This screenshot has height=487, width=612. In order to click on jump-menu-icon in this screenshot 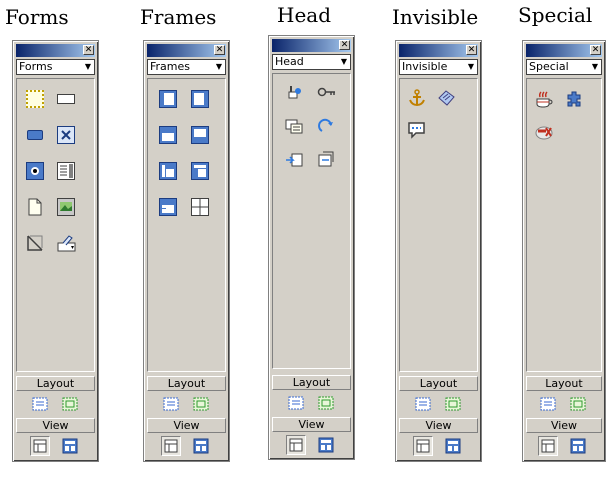, I will do `click(66, 243)`.